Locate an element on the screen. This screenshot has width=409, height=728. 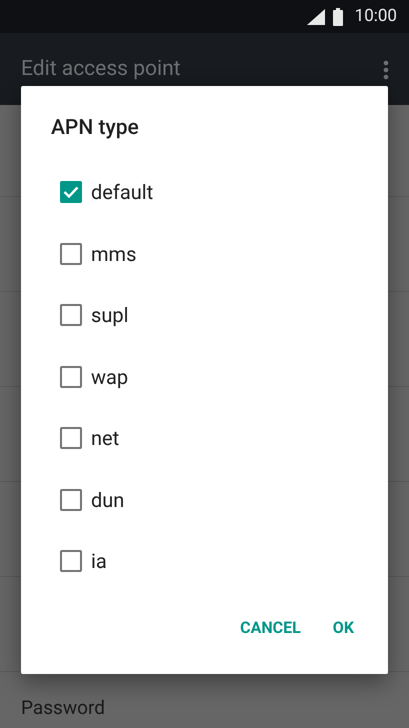
checkbox-option: wap is located at coordinates (204, 377).